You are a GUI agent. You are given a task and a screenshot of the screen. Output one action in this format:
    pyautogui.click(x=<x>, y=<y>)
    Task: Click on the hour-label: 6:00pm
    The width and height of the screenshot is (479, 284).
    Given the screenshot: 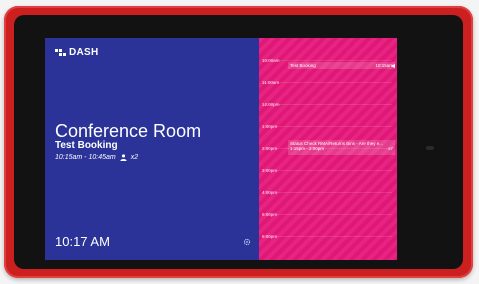 What is the action you would take?
    pyautogui.click(x=270, y=236)
    